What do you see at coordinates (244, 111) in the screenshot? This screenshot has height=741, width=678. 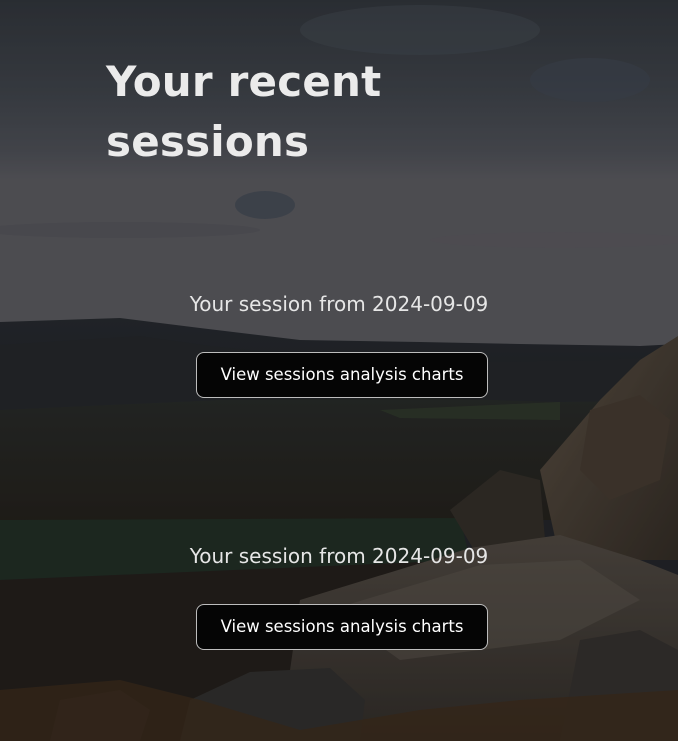 I see `page-title: Your recent sessions` at bounding box center [244, 111].